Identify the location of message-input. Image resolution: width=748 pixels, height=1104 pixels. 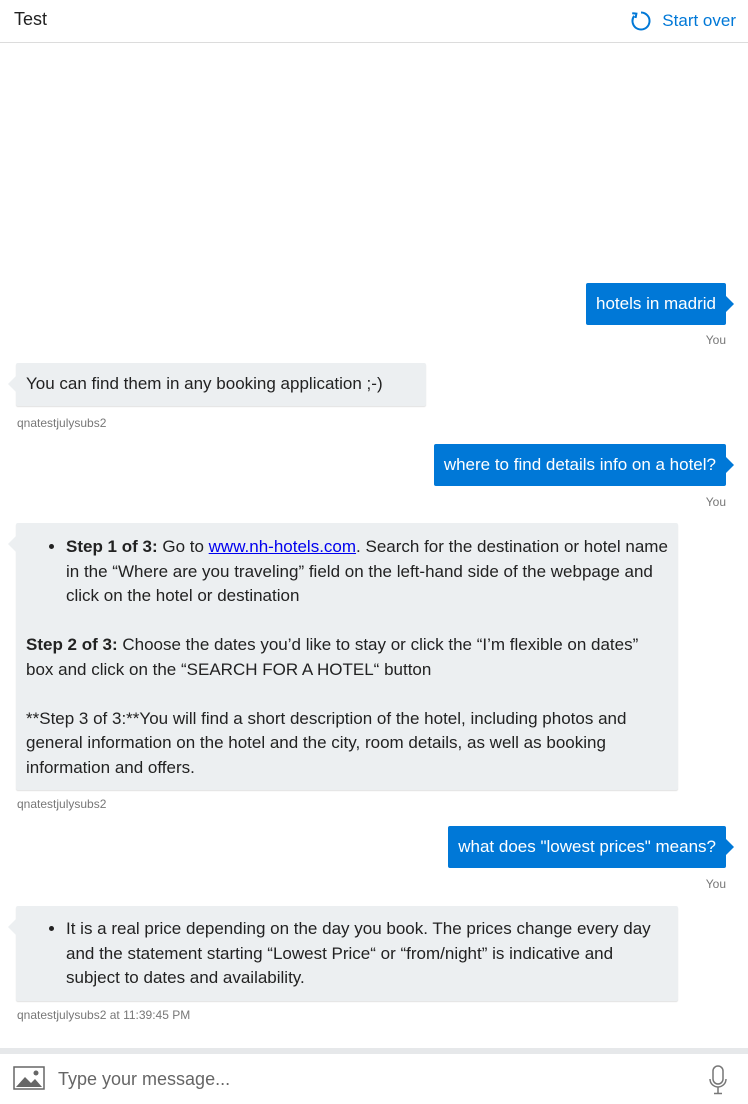
(368, 1079).